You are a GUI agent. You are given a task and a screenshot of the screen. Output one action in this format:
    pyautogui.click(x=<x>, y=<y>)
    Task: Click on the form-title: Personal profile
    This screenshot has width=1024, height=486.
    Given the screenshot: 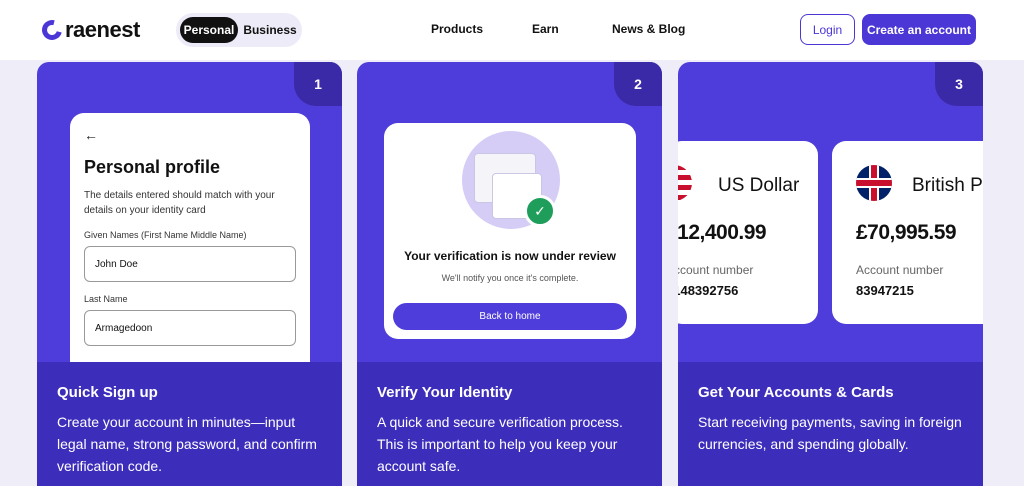 What is the action you would take?
    pyautogui.click(x=152, y=167)
    